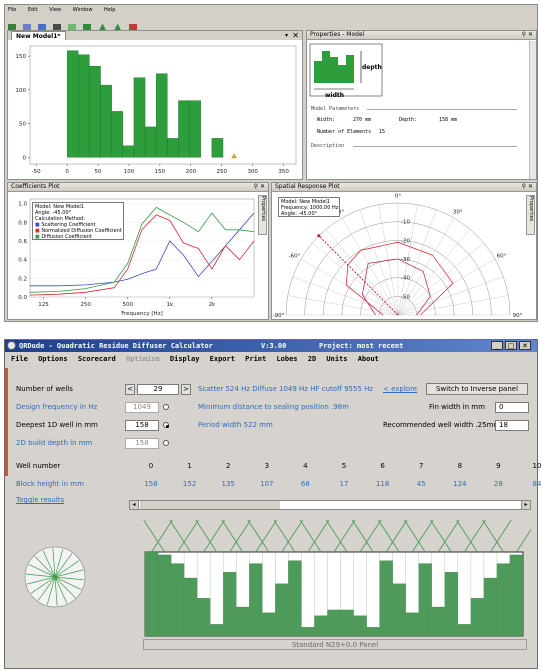 The width and height of the screenshot is (542, 671). I want to click on menu-scorecard: Scorecard, so click(97, 359).